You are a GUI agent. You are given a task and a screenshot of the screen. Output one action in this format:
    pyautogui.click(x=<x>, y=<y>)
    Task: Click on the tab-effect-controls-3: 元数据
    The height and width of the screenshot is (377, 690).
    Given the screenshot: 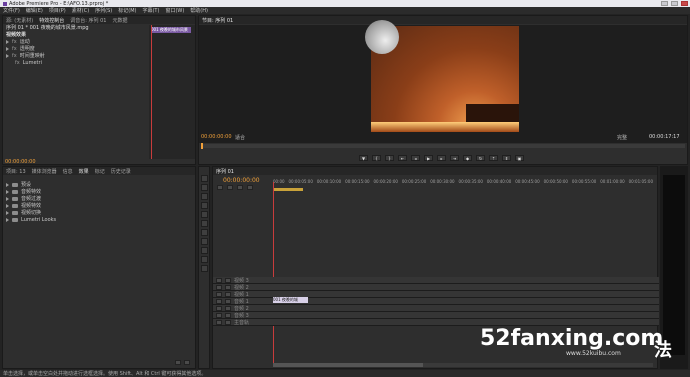 What is the action you would take?
    pyautogui.click(x=119, y=20)
    